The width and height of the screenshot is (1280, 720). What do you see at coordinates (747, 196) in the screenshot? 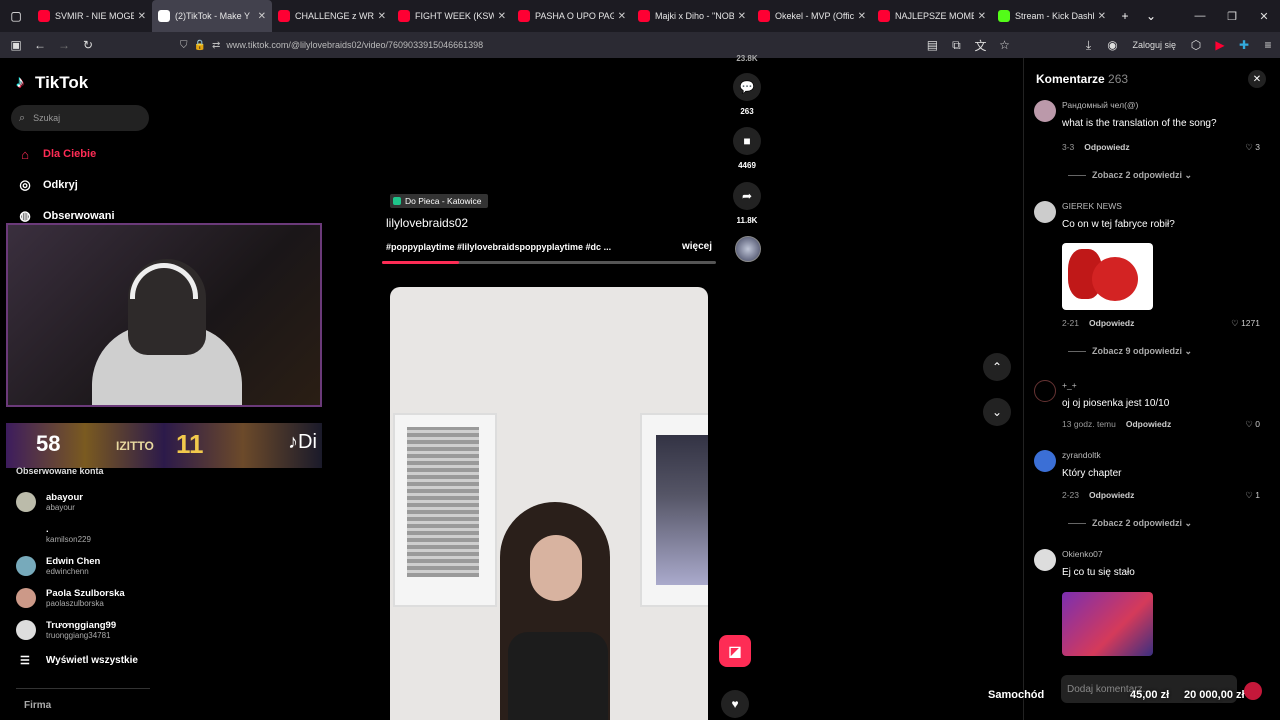
I see `share-icon: ➦` at bounding box center [747, 196].